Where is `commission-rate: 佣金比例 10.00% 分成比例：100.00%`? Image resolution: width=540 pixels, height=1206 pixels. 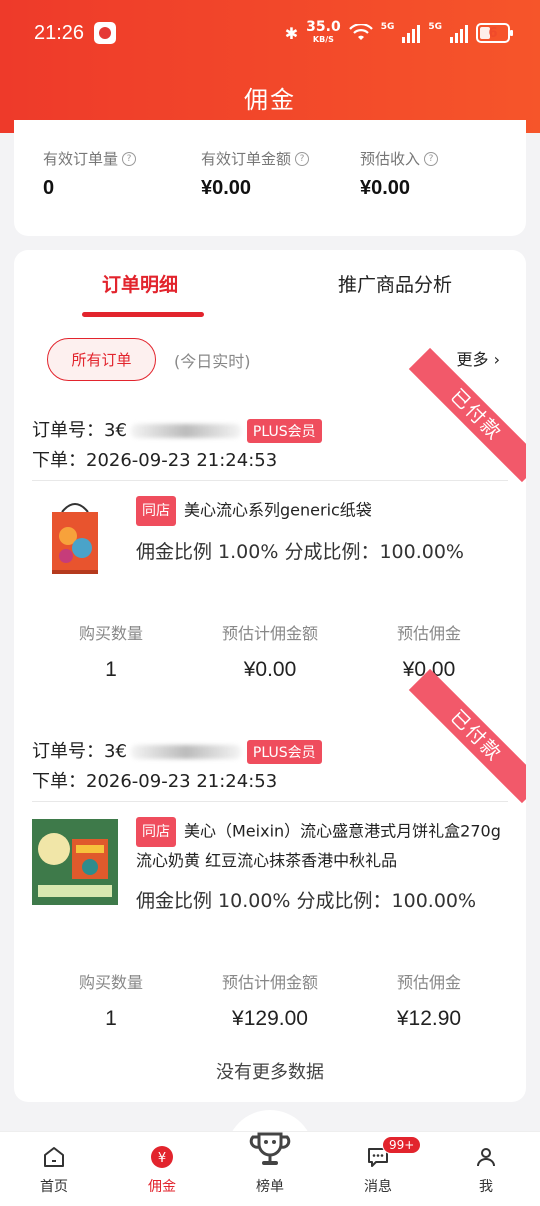
commission-rate: 佣金比例 10.00% 分成比例：100.00% is located at coordinates (306, 901).